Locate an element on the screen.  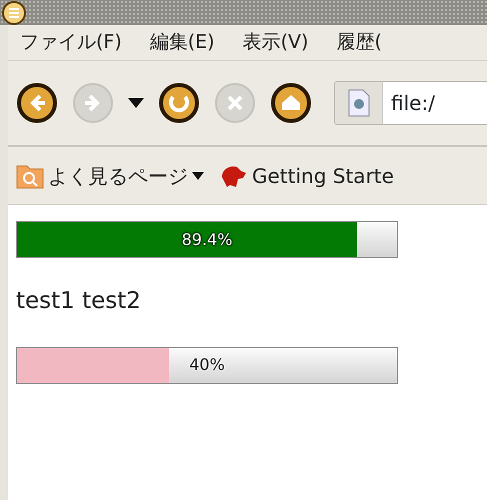
home-button is located at coordinates (291, 103).